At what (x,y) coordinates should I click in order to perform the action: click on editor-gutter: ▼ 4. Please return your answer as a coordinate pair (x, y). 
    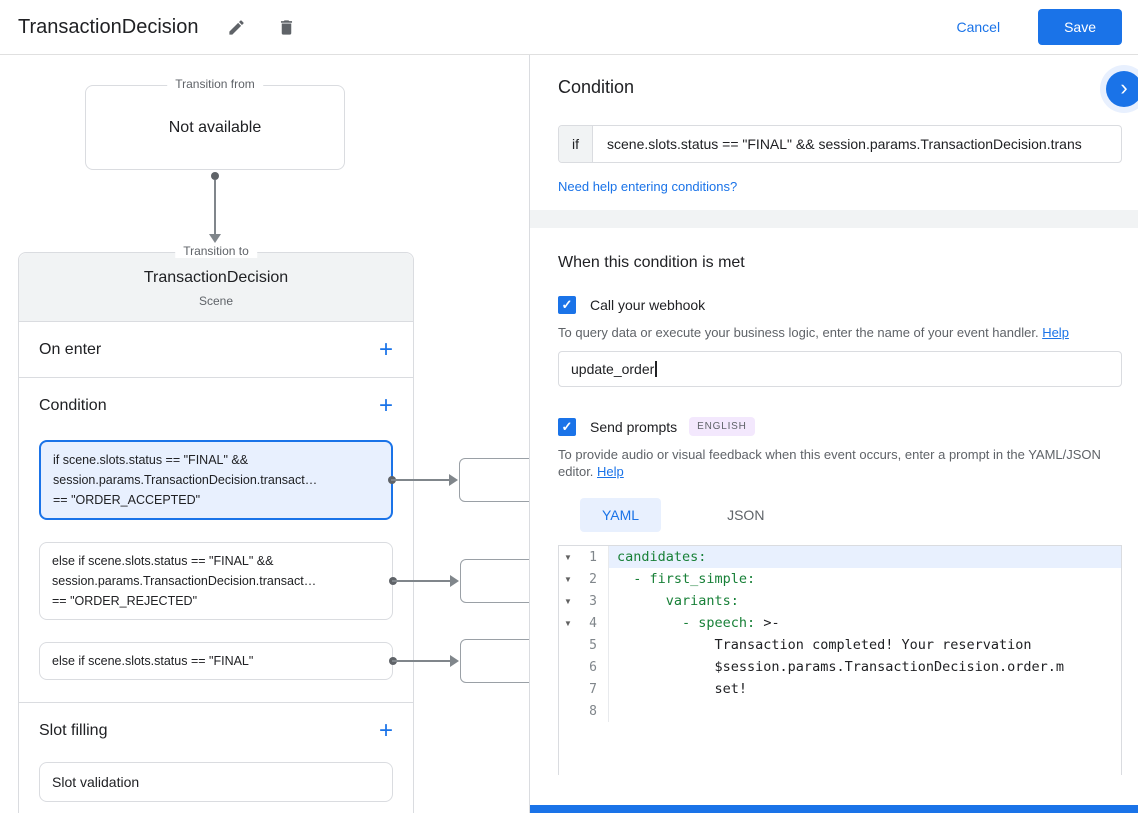
    Looking at the image, I should click on (584, 623).